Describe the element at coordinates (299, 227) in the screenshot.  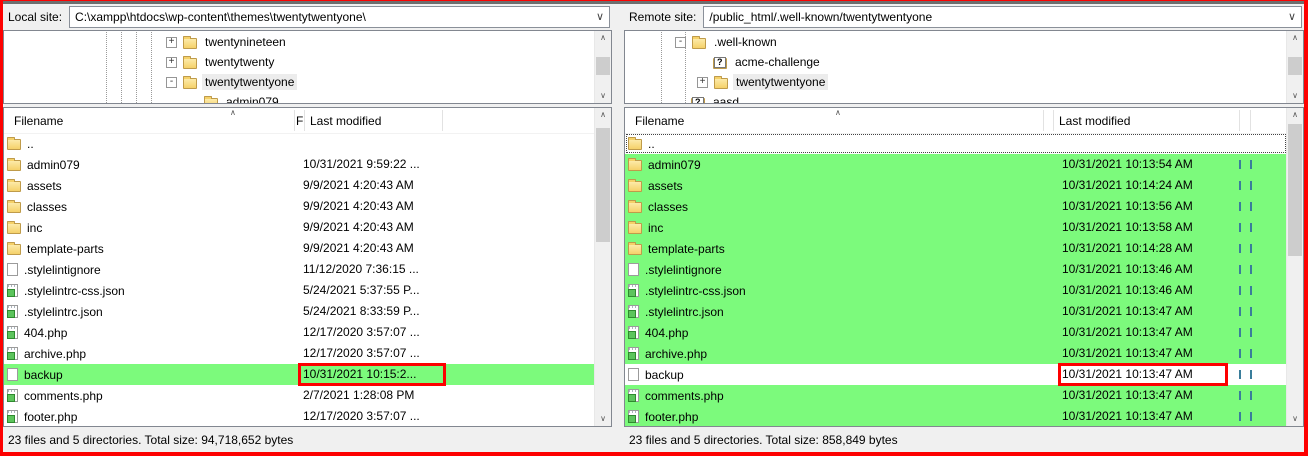
I see `file-row: inc 9/9/2021 4:20:43 AM` at that location.